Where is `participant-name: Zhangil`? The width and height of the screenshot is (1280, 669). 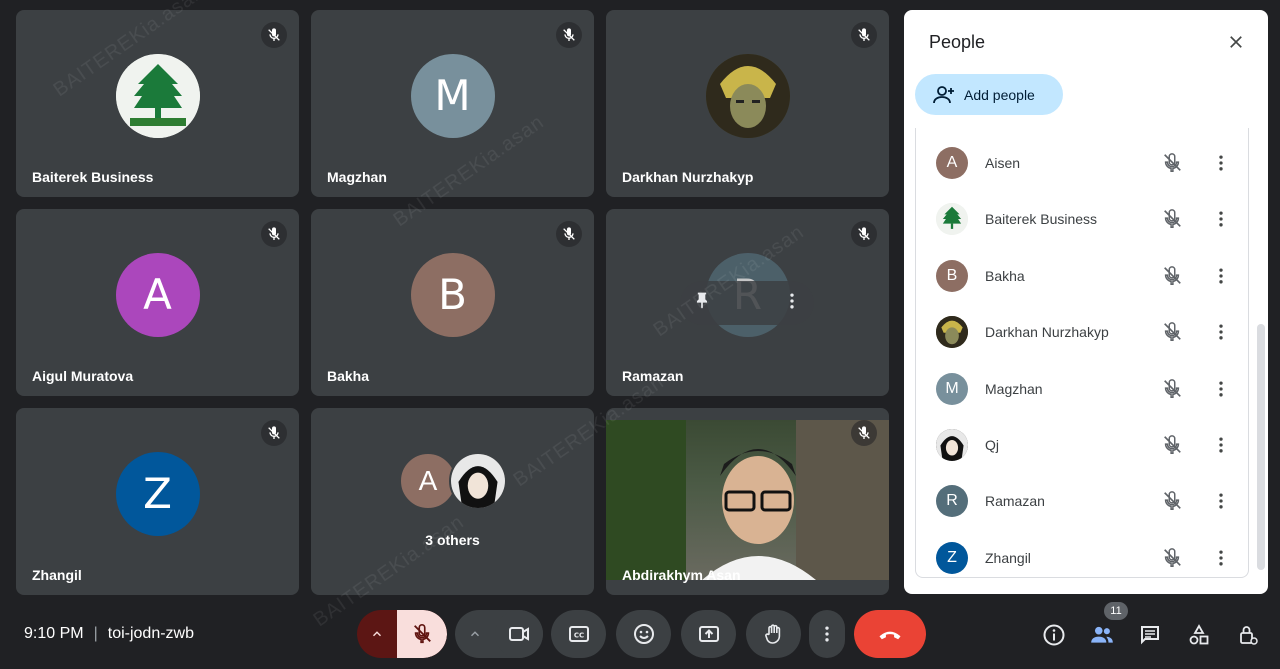 participant-name: Zhangil is located at coordinates (1008, 558).